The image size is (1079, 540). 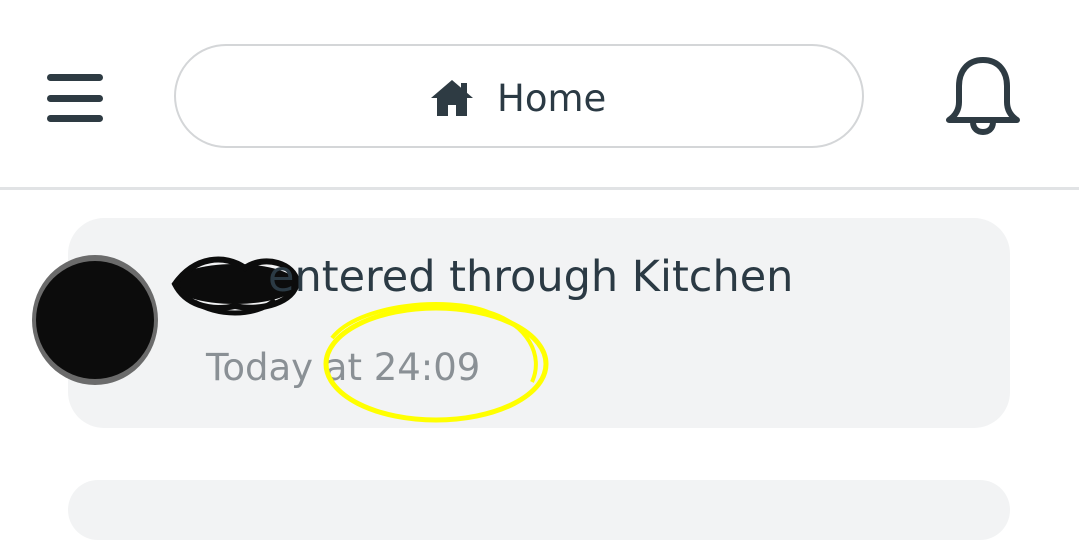 I want to click on home-icon, so click(x=452, y=98).